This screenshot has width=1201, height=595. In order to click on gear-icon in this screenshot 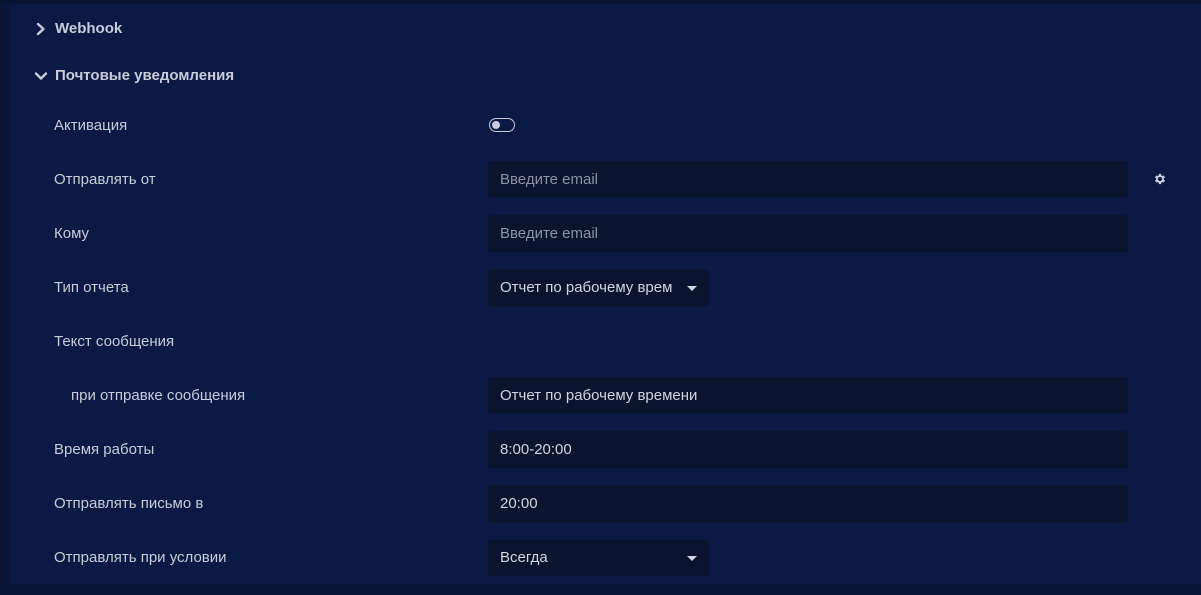, I will do `click(1160, 179)`.